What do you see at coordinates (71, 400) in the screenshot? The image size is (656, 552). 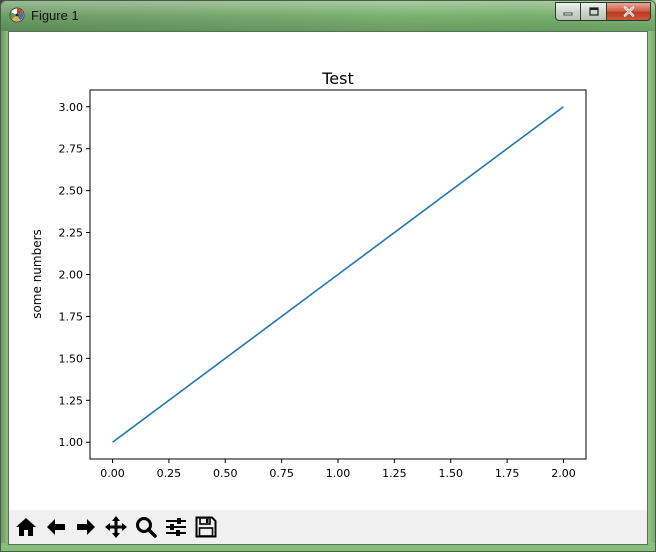 I see `y-tick-label: 1.25` at bounding box center [71, 400].